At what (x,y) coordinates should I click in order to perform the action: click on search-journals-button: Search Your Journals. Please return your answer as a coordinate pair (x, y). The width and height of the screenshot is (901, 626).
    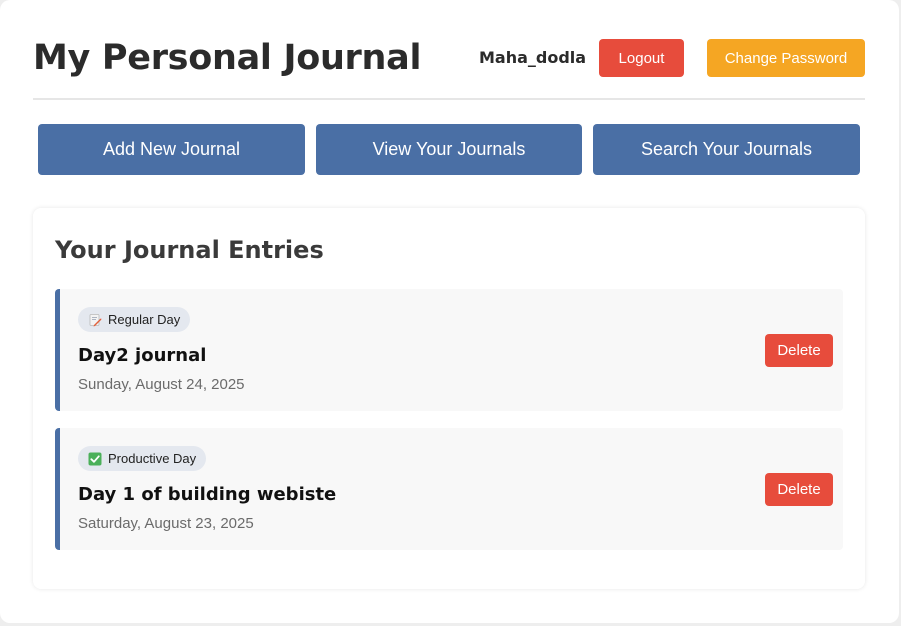
    Looking at the image, I should click on (726, 149).